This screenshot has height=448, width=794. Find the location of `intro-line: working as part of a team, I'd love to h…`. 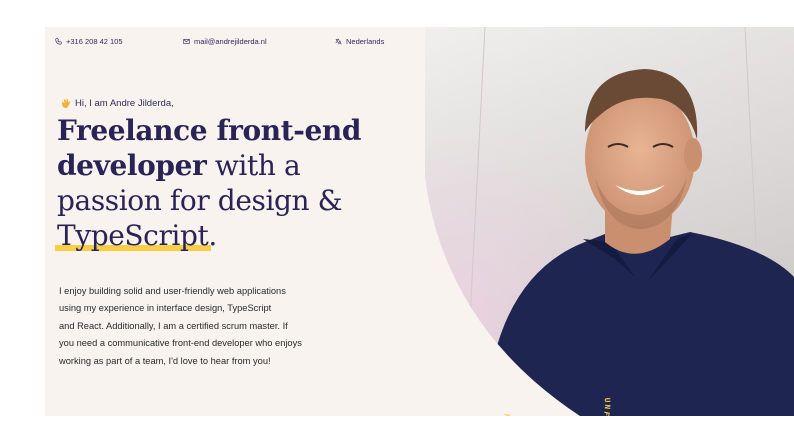

intro-line: working as part of a team, I'd love to h… is located at coordinates (165, 360).